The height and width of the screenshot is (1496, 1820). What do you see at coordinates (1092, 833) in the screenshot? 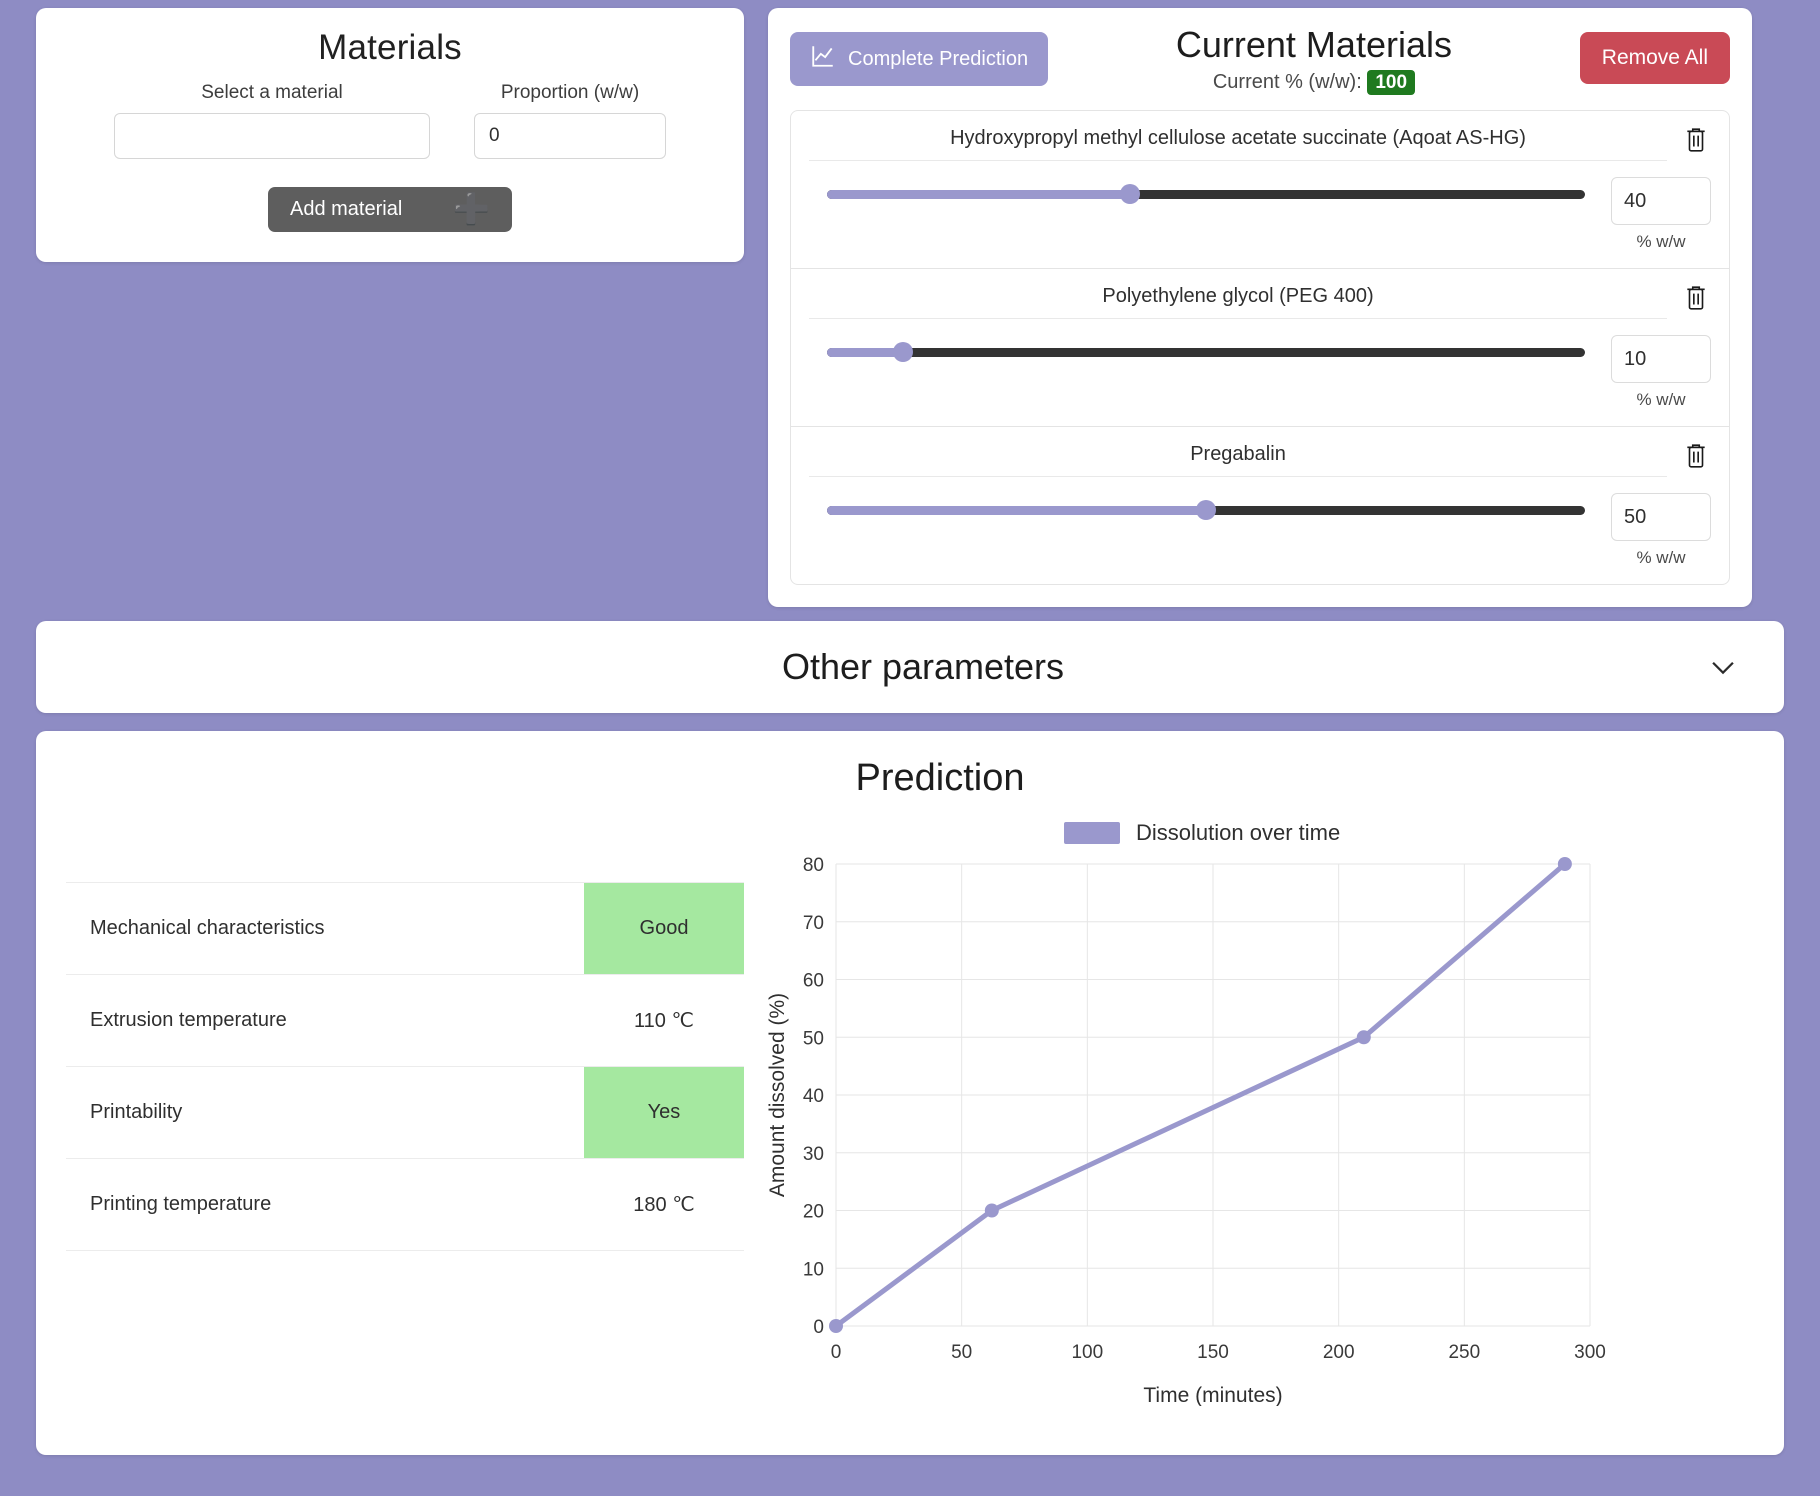
I see `legend-swatch` at bounding box center [1092, 833].